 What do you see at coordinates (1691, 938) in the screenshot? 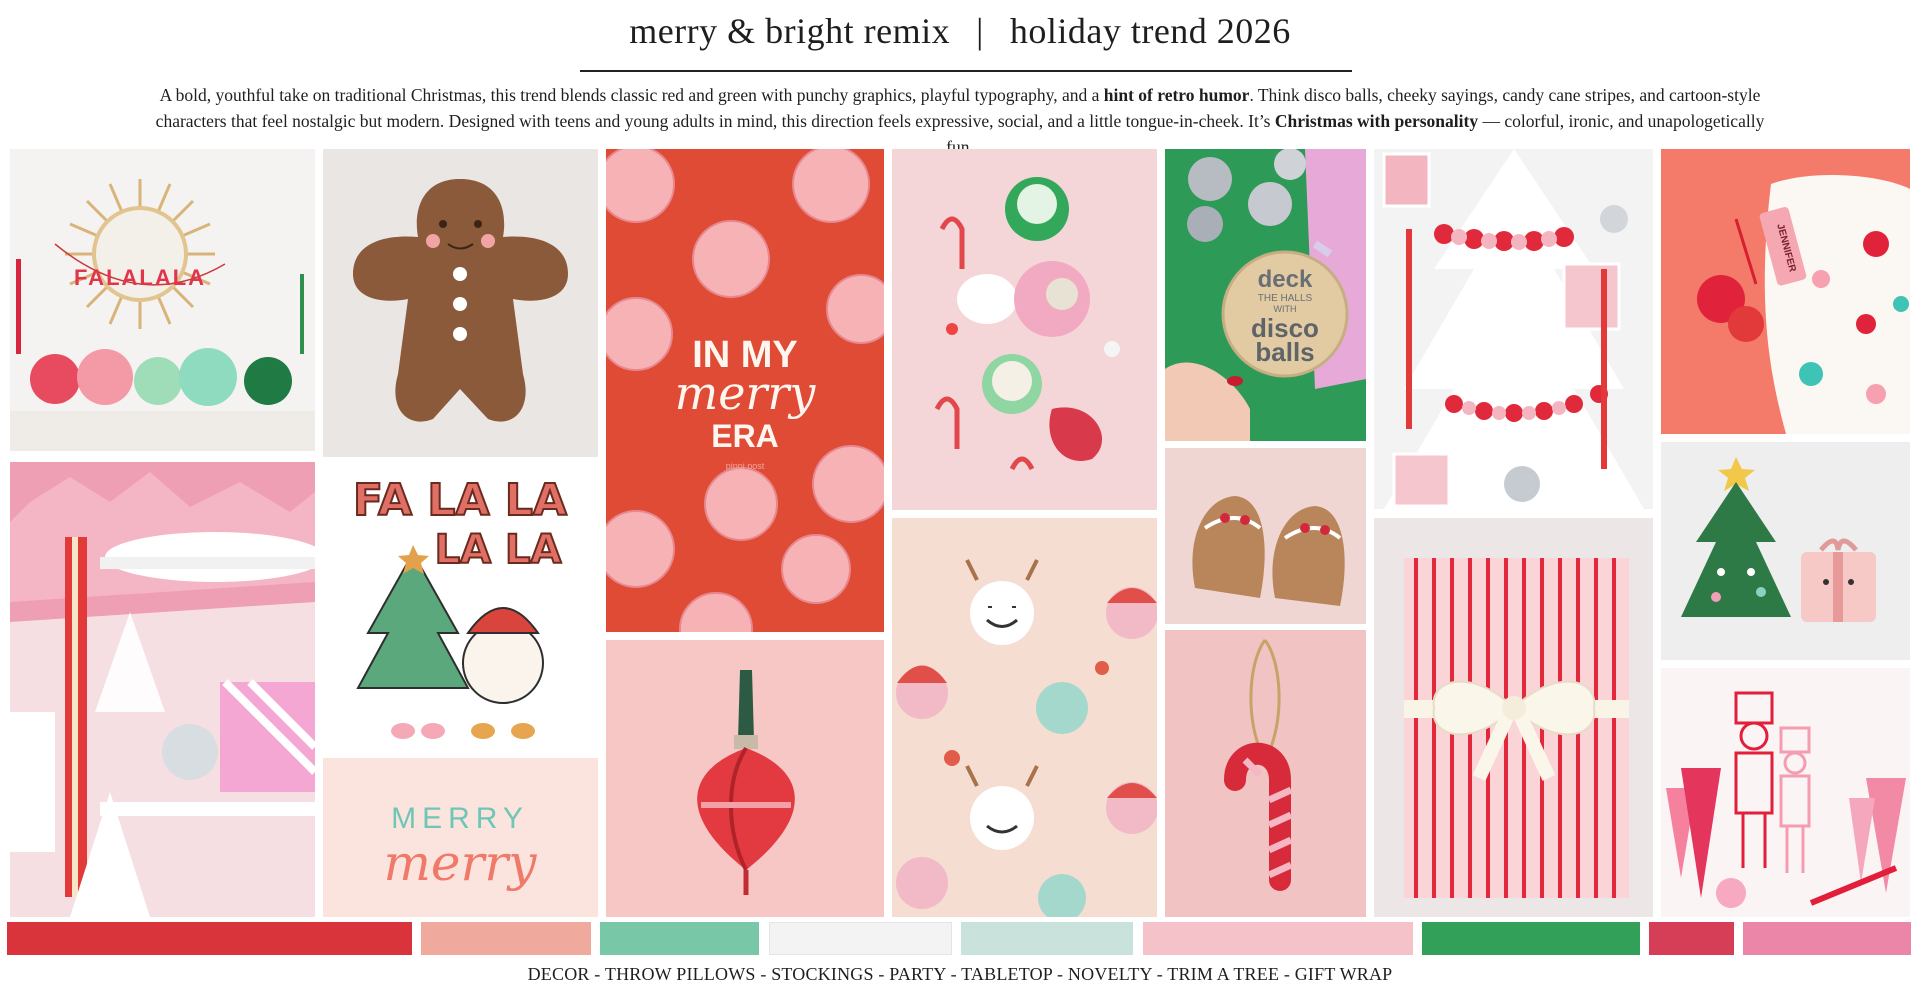
I see `swatch-raspberry` at bounding box center [1691, 938].